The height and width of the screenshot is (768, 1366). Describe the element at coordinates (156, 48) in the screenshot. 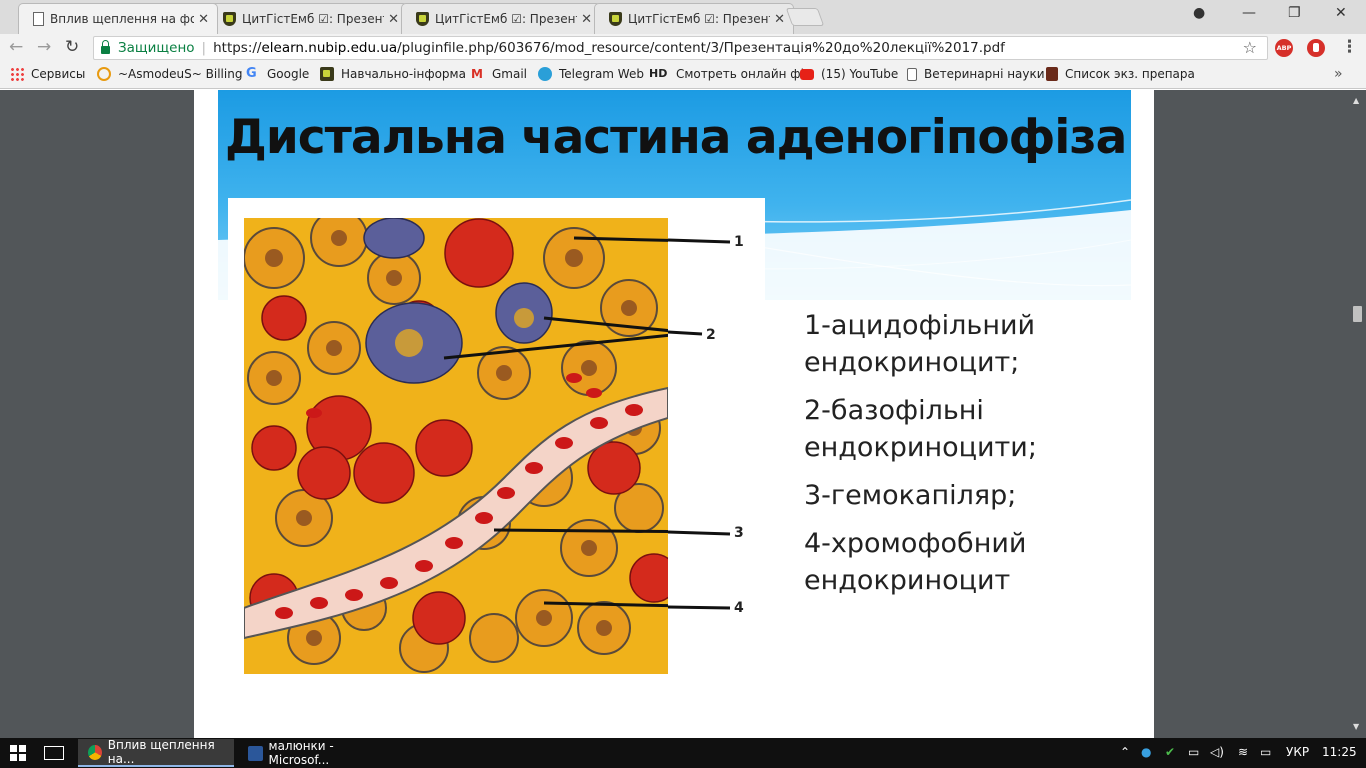

I see `security-label: Защищено` at that location.